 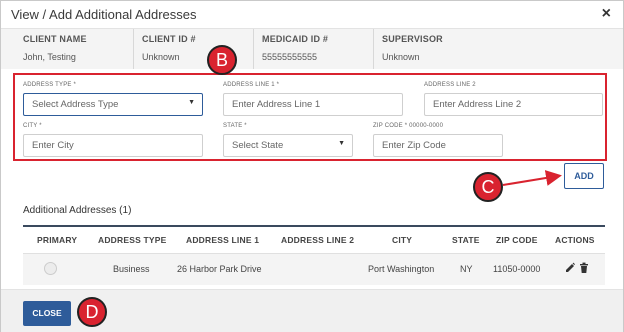 I want to click on column-header-address-line-2: ADDRESS LINE 2, so click(x=318, y=240).